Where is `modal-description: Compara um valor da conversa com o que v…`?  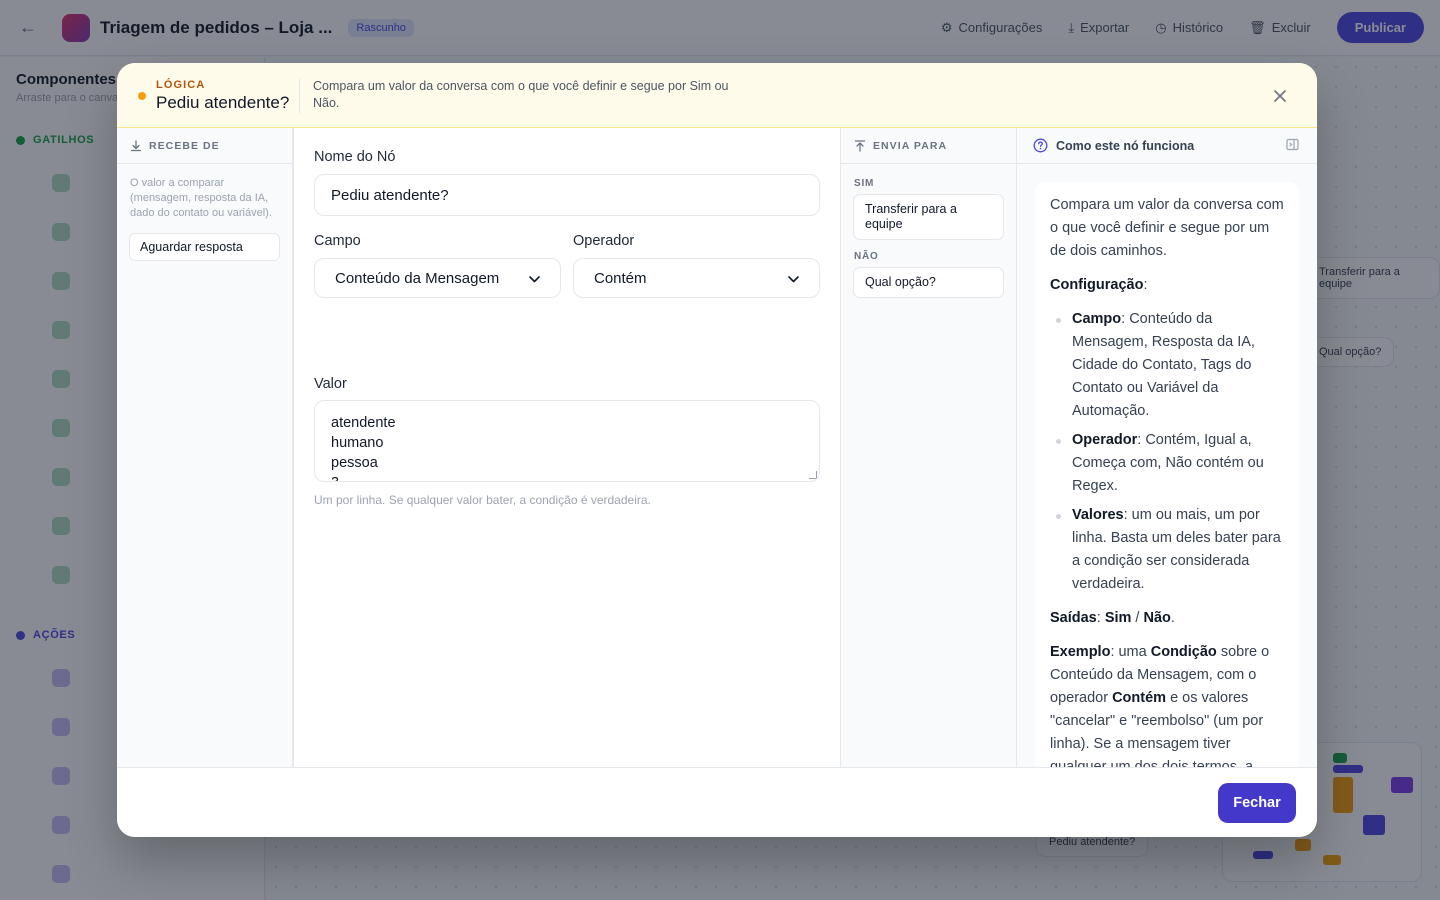
modal-description: Compara um valor da conversa com o que v… is located at coordinates (521, 94).